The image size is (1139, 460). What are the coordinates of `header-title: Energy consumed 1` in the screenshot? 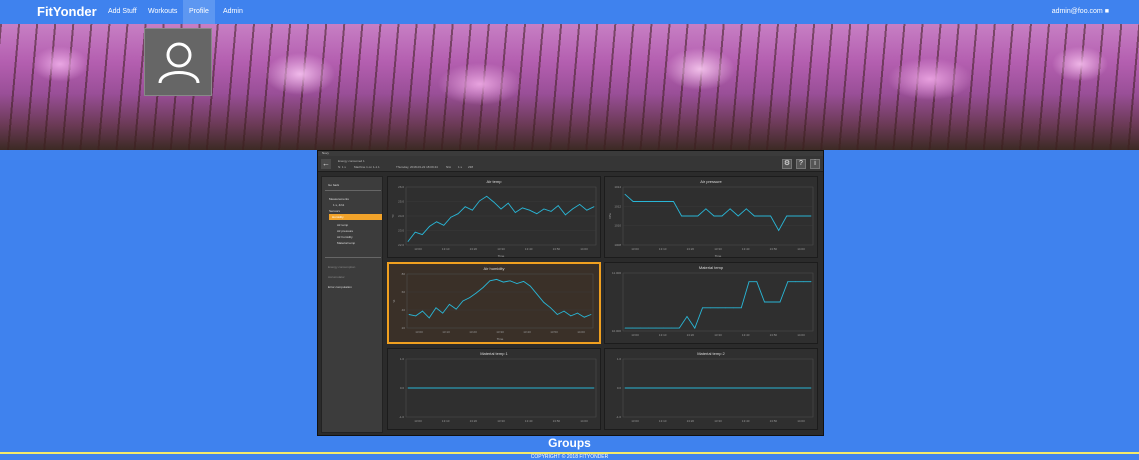 It's located at (351, 161).